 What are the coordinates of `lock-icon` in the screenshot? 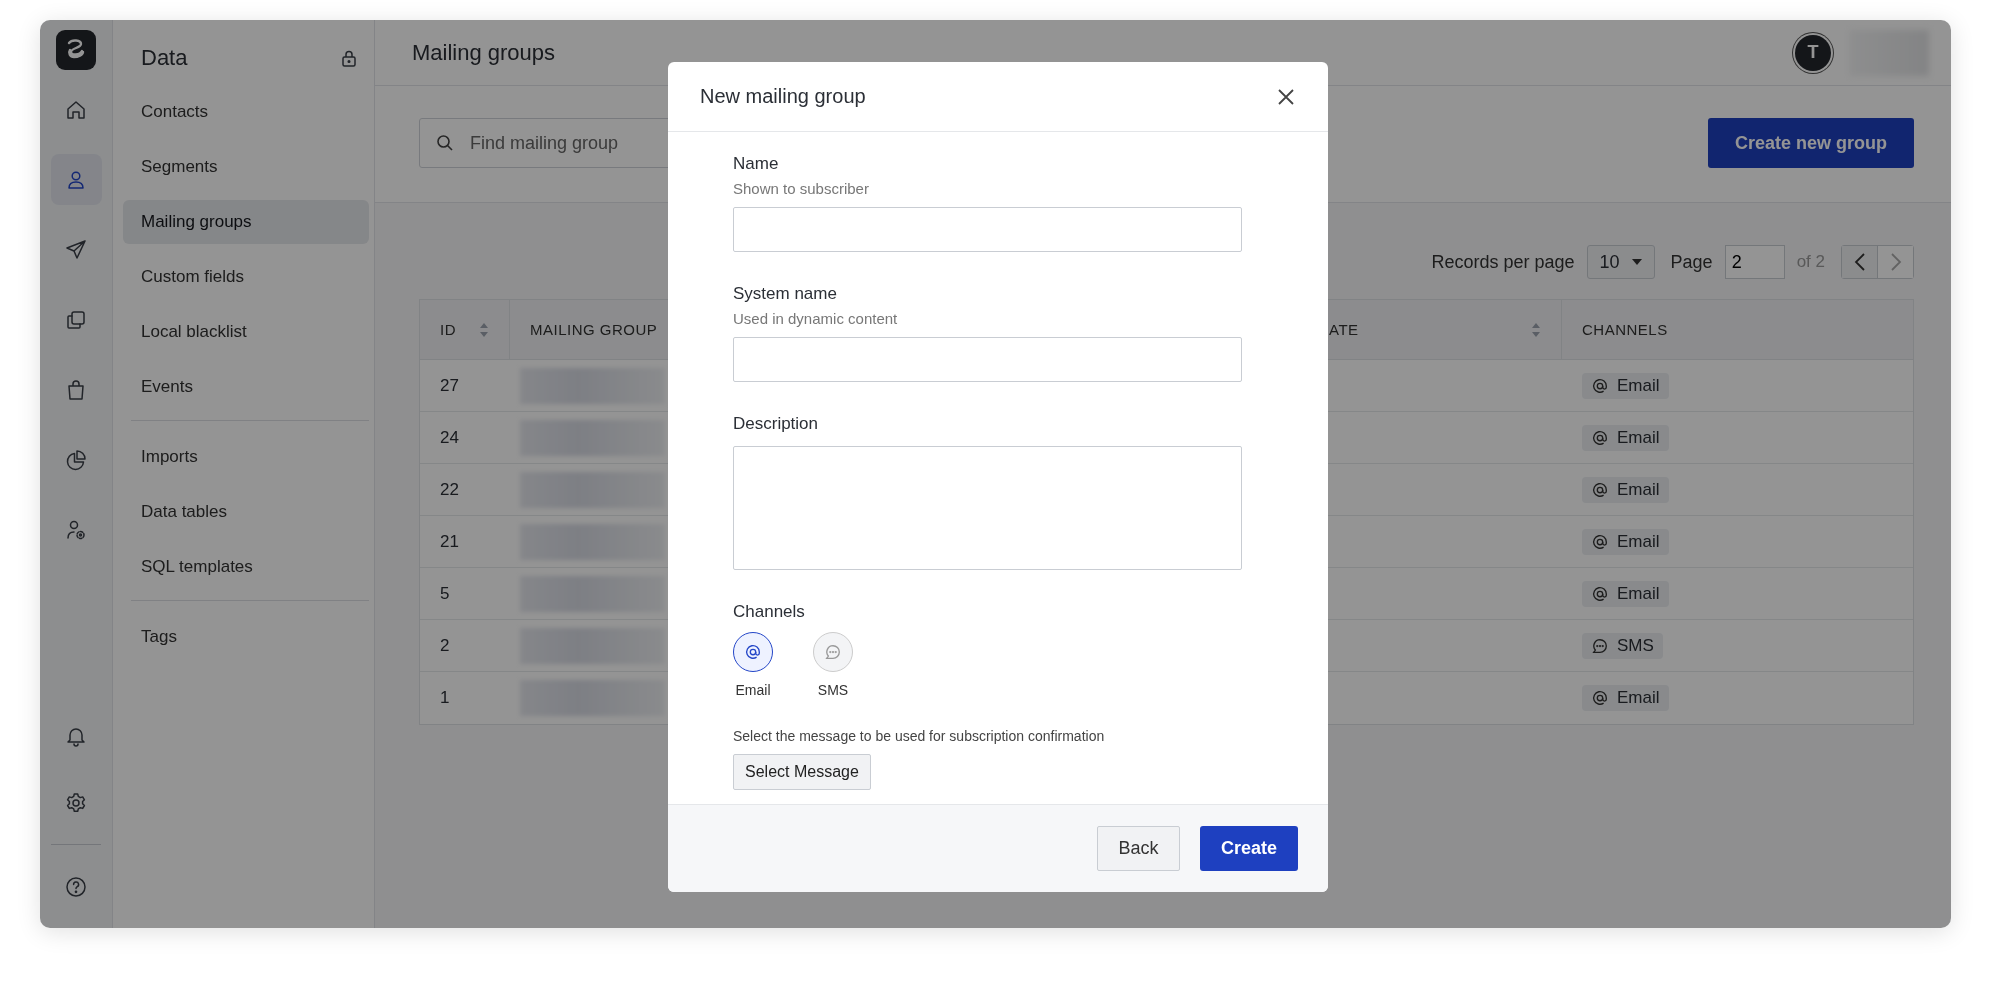 It's located at (349, 58).